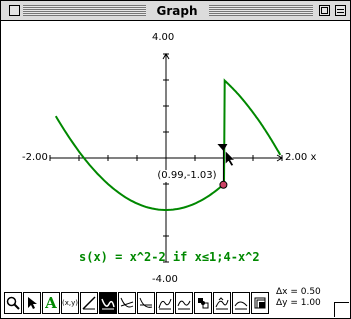  I want to click on tangent-tool, so click(127, 303).